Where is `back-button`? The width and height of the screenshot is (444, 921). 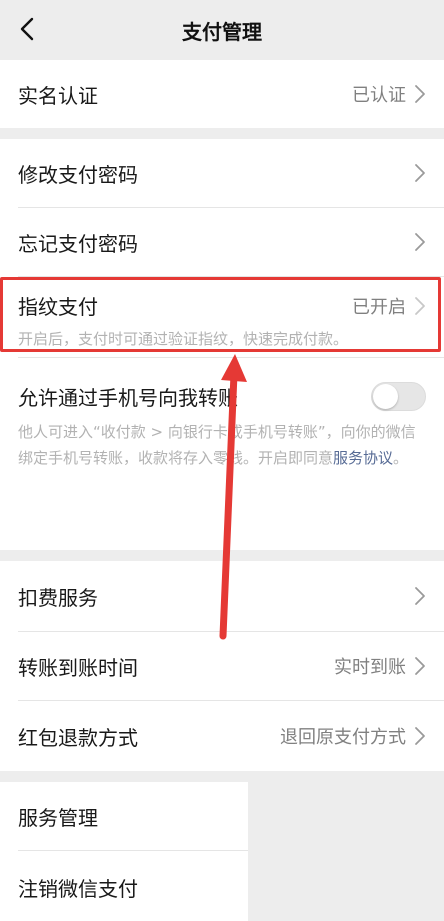
back-button is located at coordinates (27, 29).